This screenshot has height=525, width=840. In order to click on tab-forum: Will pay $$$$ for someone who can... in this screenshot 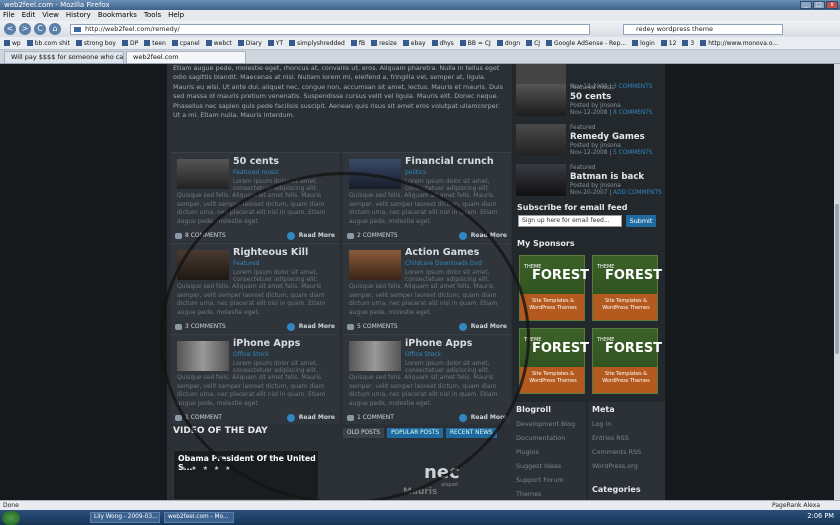, I will do `click(64, 57)`.